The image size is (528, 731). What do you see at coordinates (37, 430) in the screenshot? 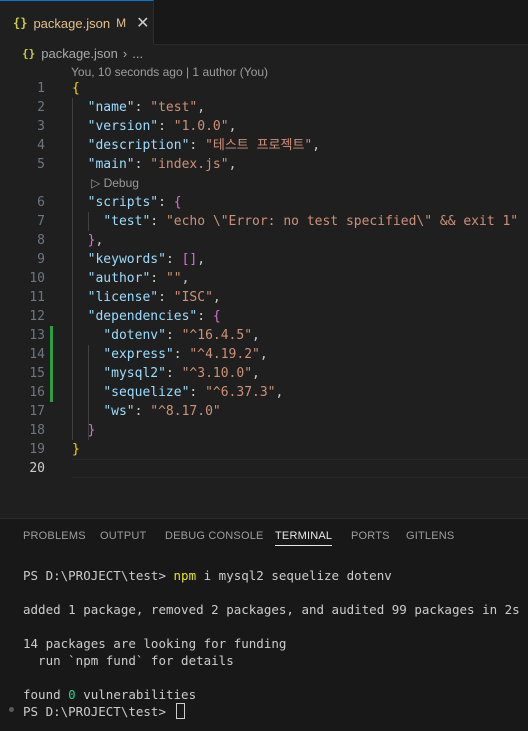
I see `line-number: 18` at bounding box center [37, 430].